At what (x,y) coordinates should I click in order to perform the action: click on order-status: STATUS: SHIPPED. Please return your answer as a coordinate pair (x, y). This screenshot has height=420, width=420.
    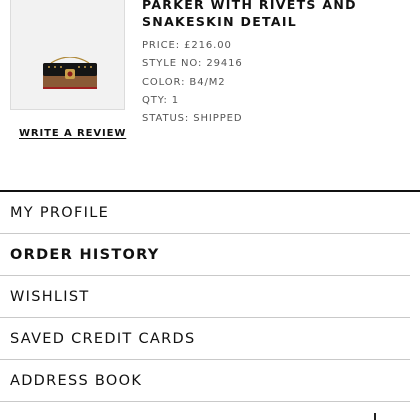
    Looking at the image, I should click on (192, 118).